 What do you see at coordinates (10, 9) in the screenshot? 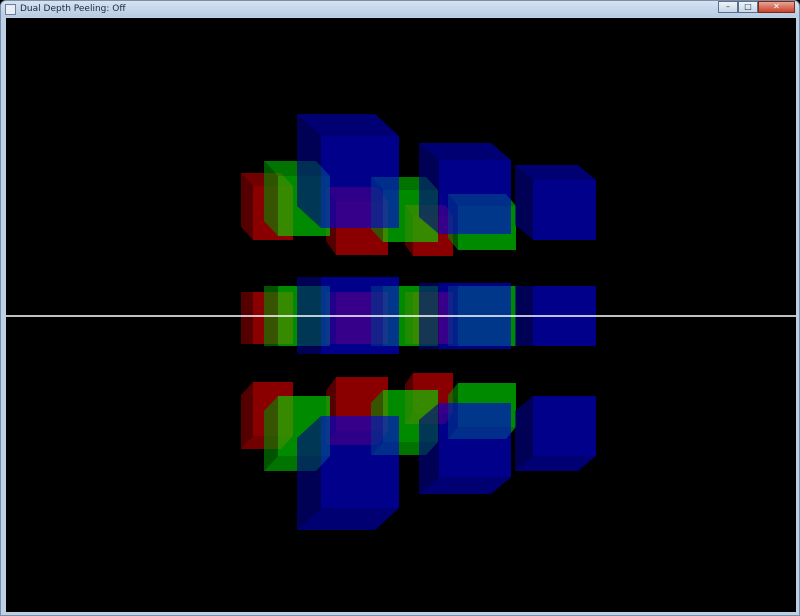
I see `app-window-icon` at bounding box center [10, 9].